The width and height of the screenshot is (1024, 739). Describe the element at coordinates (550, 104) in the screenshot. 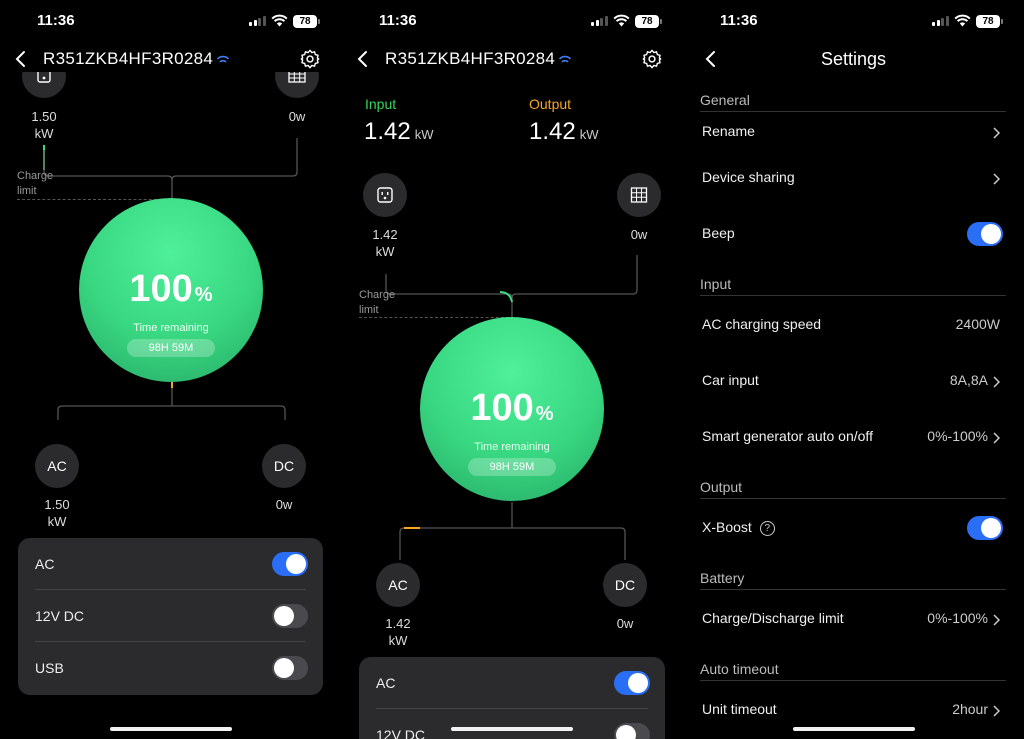

I see `output-label: Output` at that location.